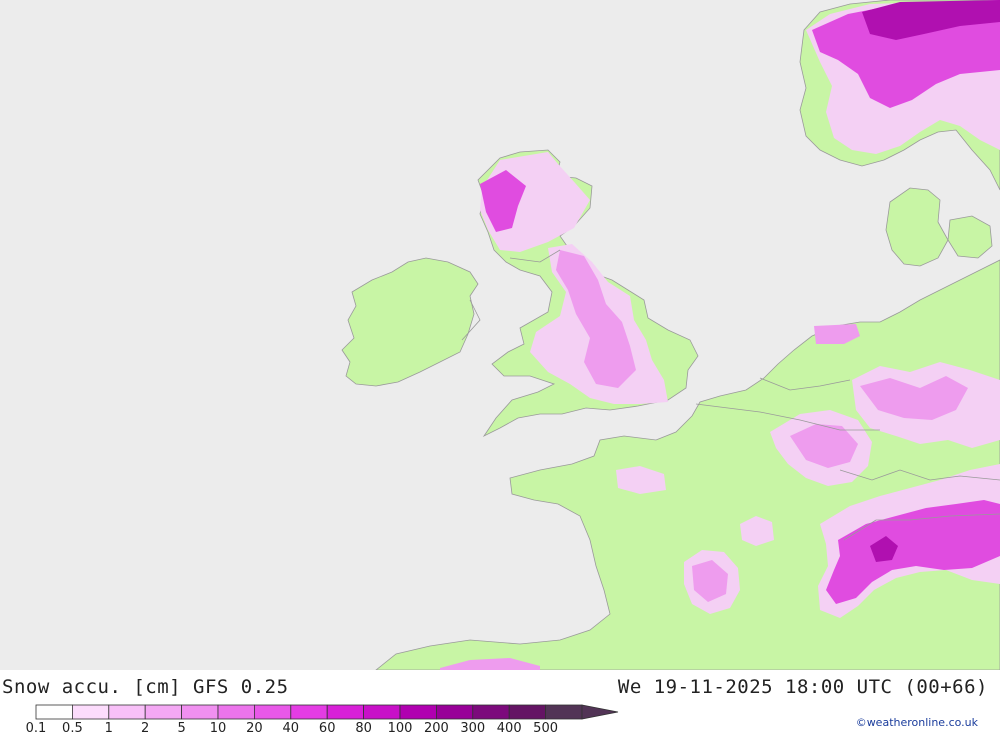 This screenshot has width=1000, height=733. Describe the element at coordinates (916, 722) in the screenshot. I see `credit-text: ©weatheronline.co.uk` at that location.